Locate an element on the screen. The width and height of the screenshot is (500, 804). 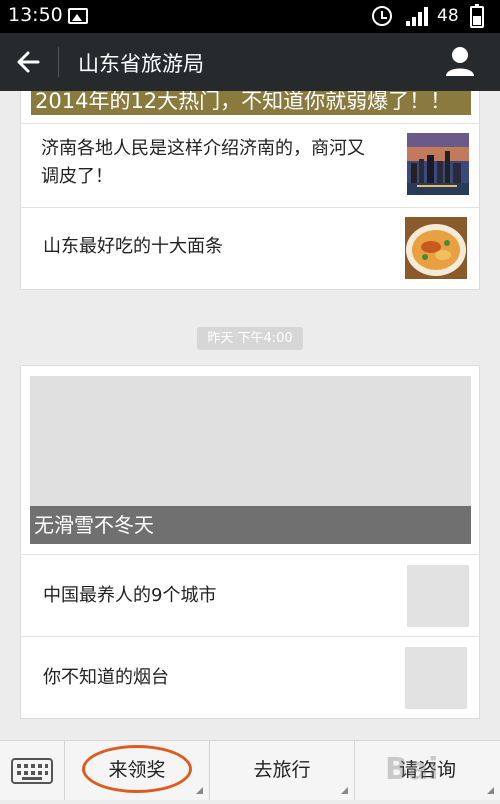
article-title: 济南各地人民是这样介绍济南的，商河又调皮了！ is located at coordinates (203, 162).